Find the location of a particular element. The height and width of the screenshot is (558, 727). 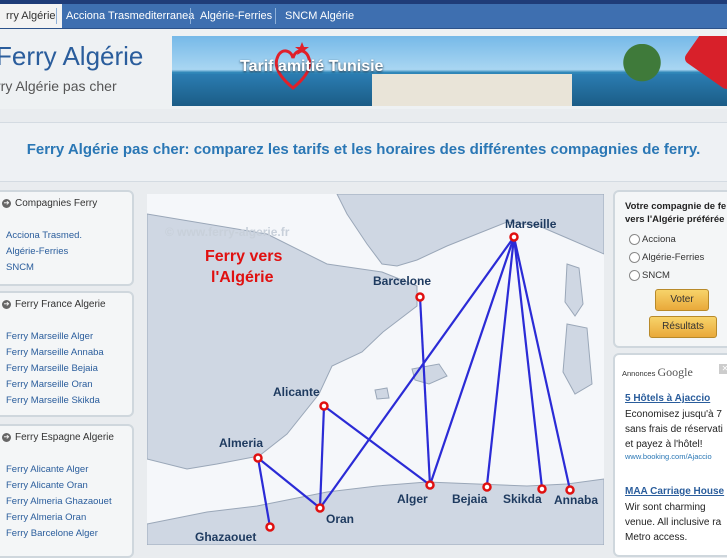

city-label-oran: Oran is located at coordinates (340, 519).